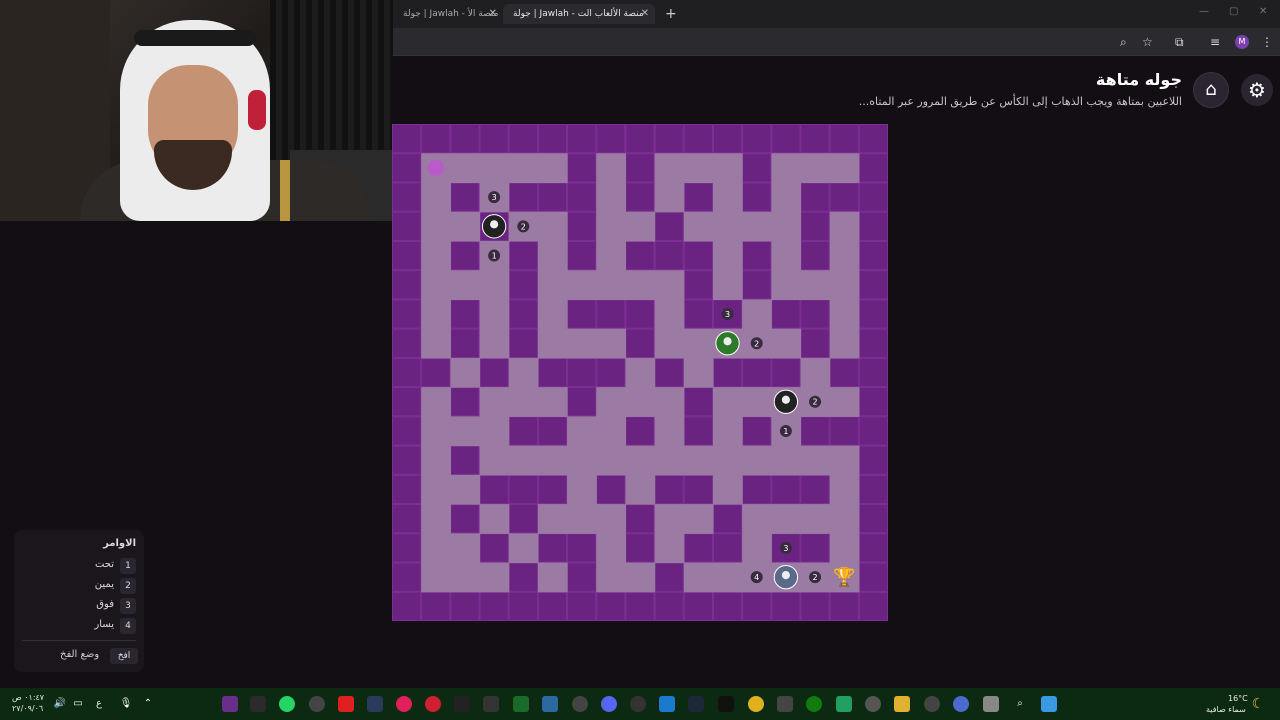  What do you see at coordinates (726, 704) in the screenshot?
I see `tiktok-icon` at bounding box center [726, 704].